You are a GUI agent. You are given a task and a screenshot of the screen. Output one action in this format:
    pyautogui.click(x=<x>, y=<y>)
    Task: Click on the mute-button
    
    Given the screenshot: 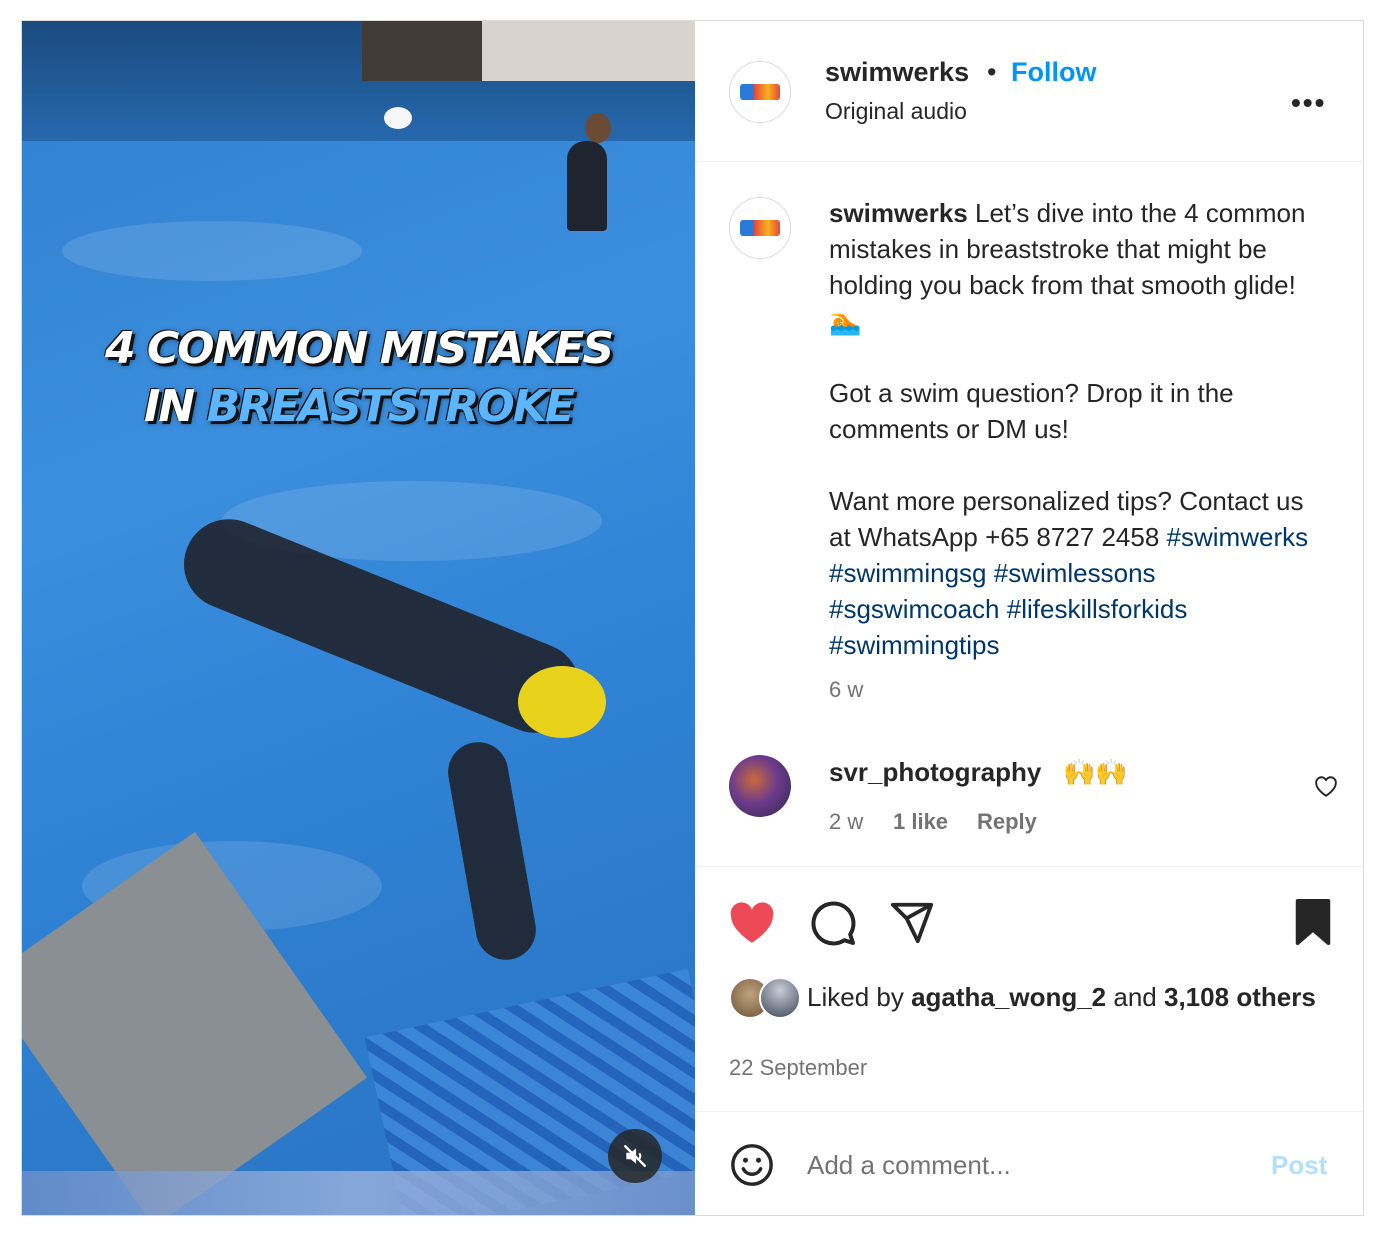 What is the action you would take?
    pyautogui.click(x=635, y=1156)
    